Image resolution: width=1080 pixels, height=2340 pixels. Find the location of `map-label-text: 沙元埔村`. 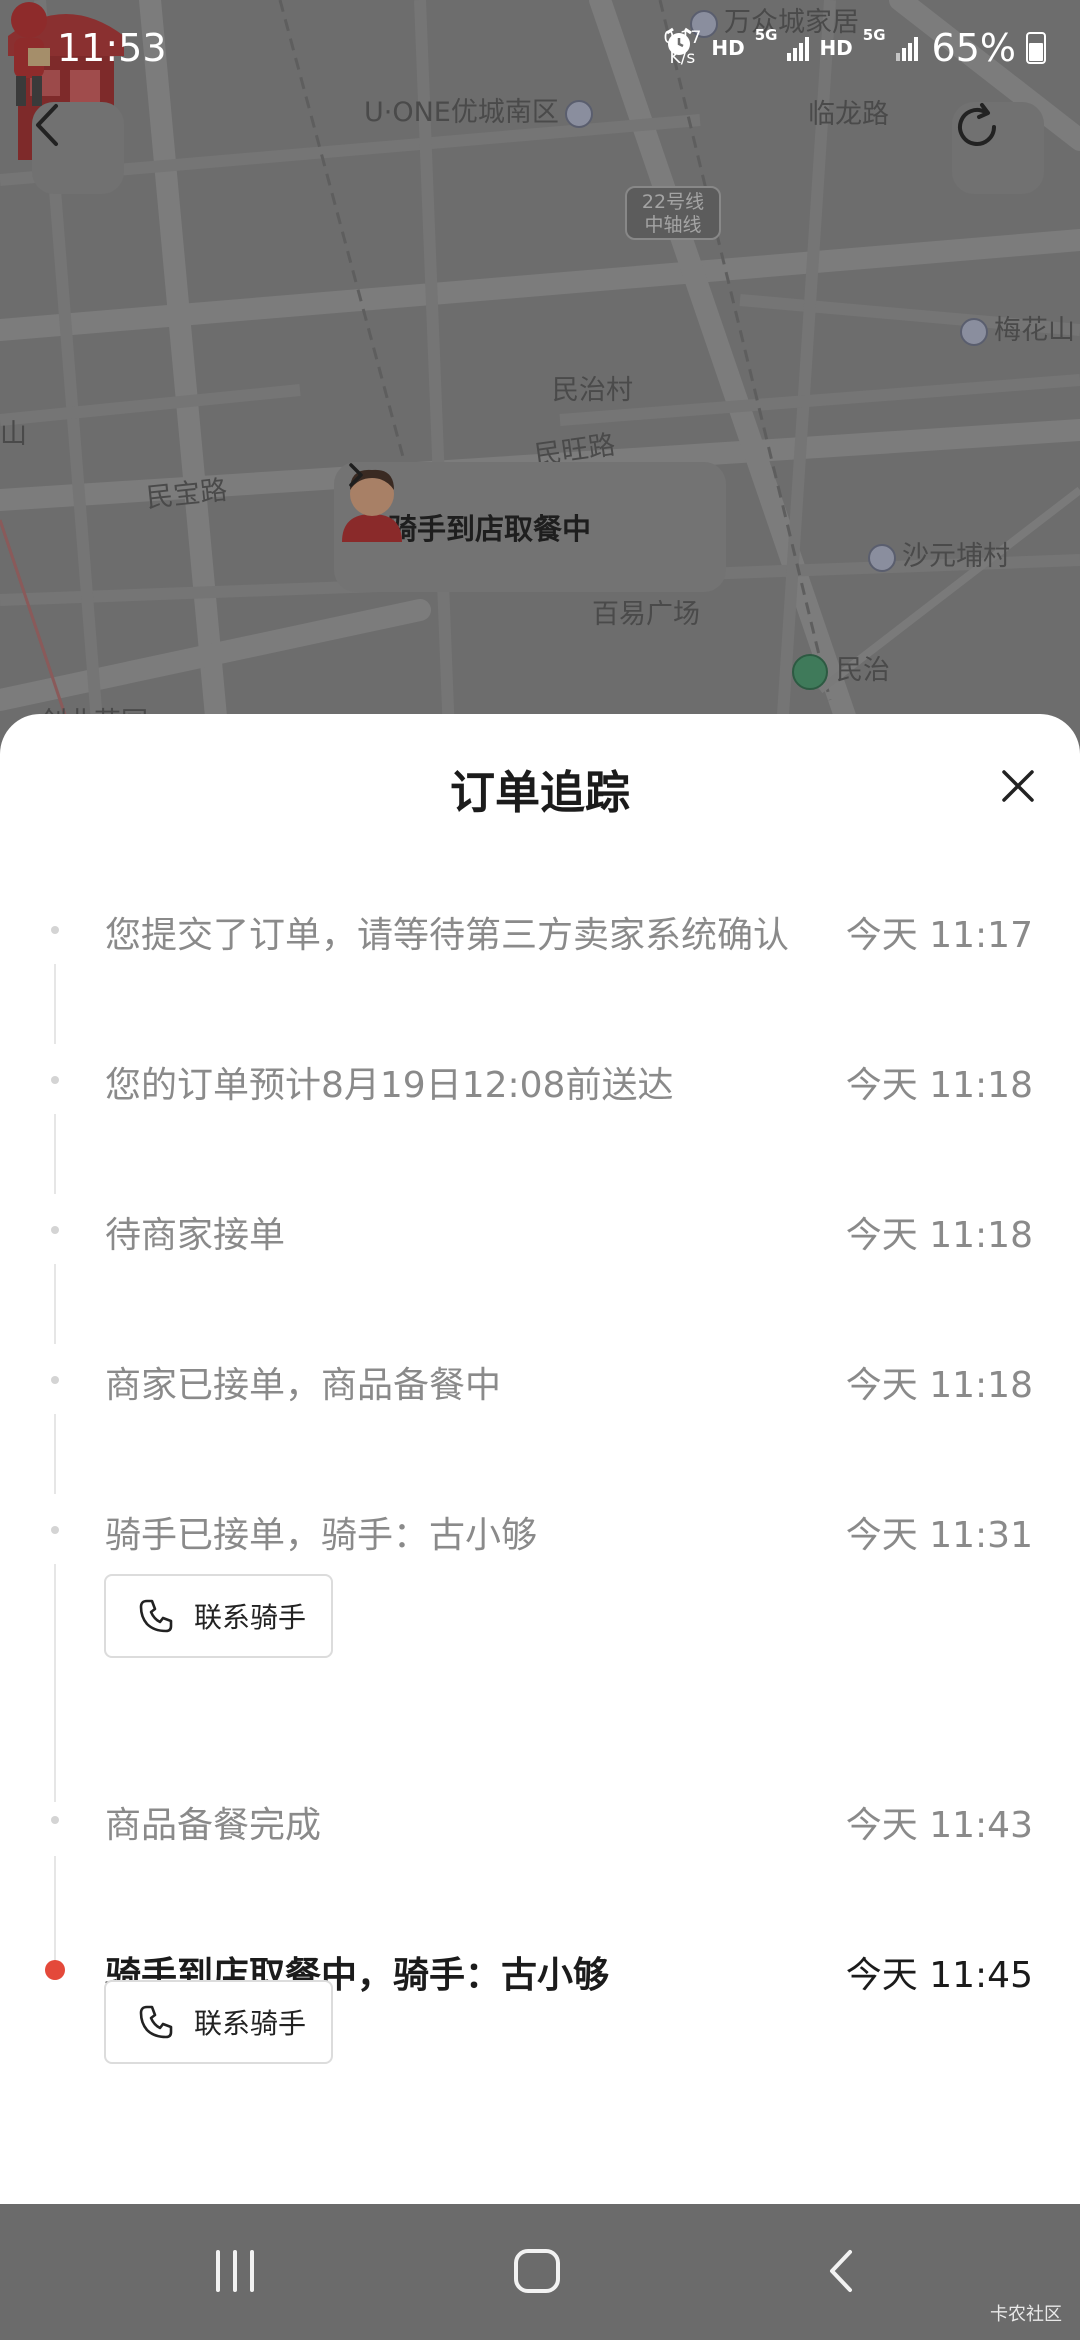

map-label-text: 沙元埔村 is located at coordinates (956, 556).